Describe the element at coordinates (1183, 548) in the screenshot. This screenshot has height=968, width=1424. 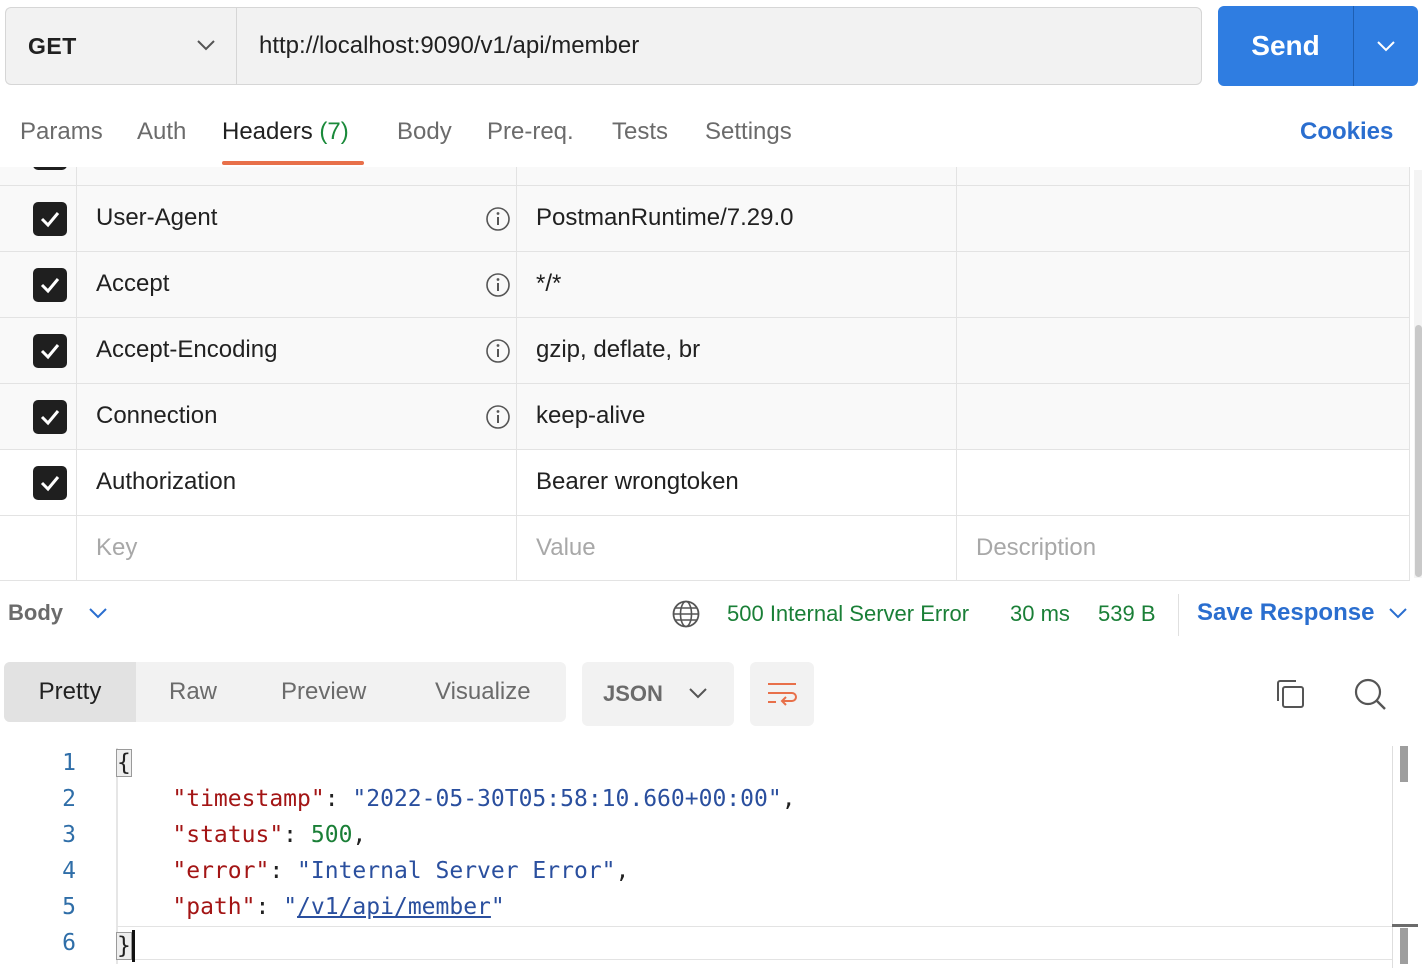
I see `new-description-input: Description` at that location.